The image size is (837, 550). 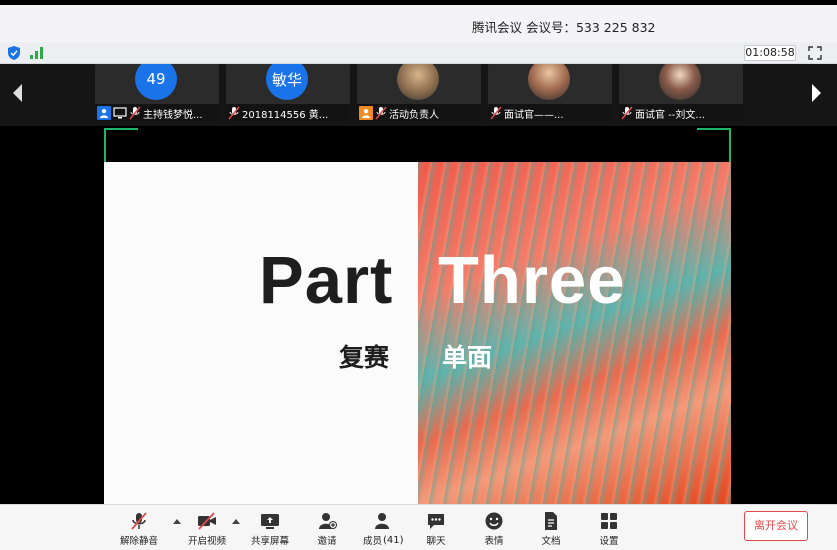 I want to click on chat-button: 聊天, so click(x=436, y=529).